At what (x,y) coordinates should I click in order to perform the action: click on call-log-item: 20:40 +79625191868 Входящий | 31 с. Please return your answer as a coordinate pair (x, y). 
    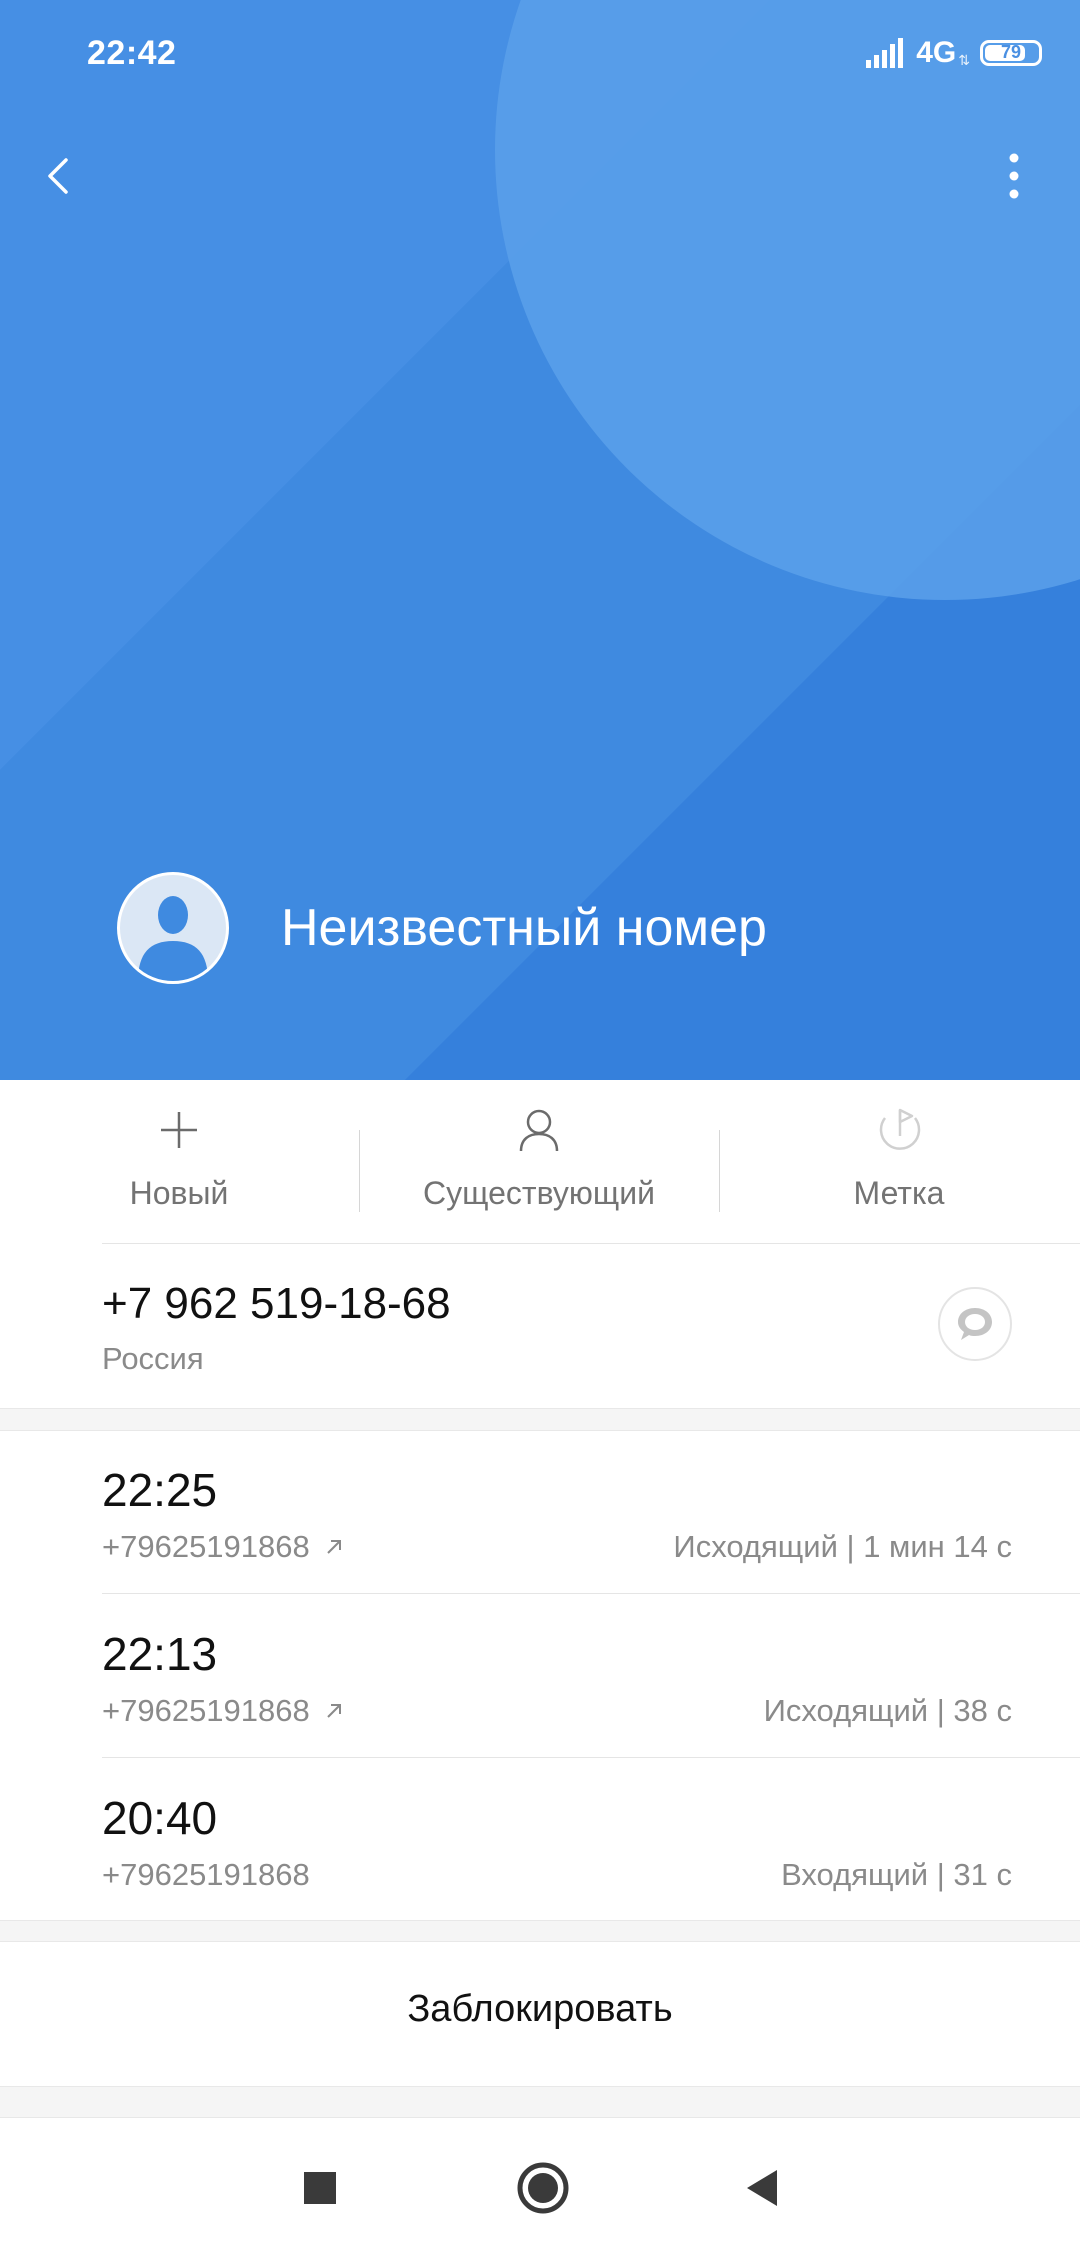
    Looking at the image, I should click on (540, 1841).